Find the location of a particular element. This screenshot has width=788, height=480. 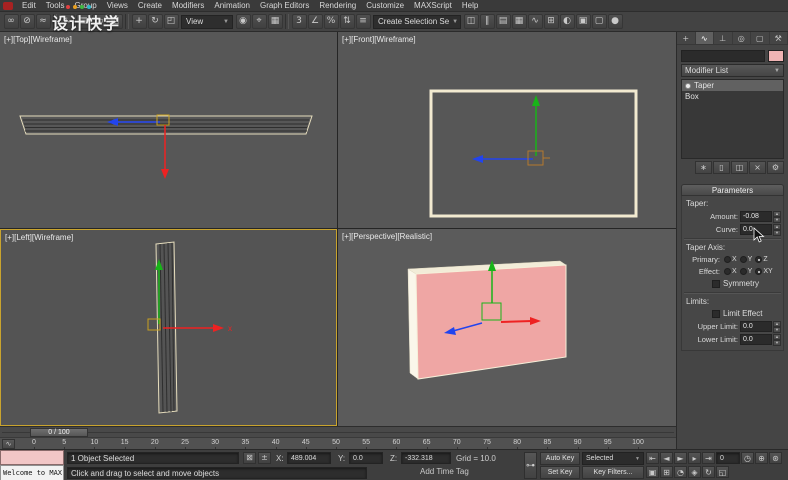

rendered-frame-window-icon: ▢ is located at coordinates (599, 21).